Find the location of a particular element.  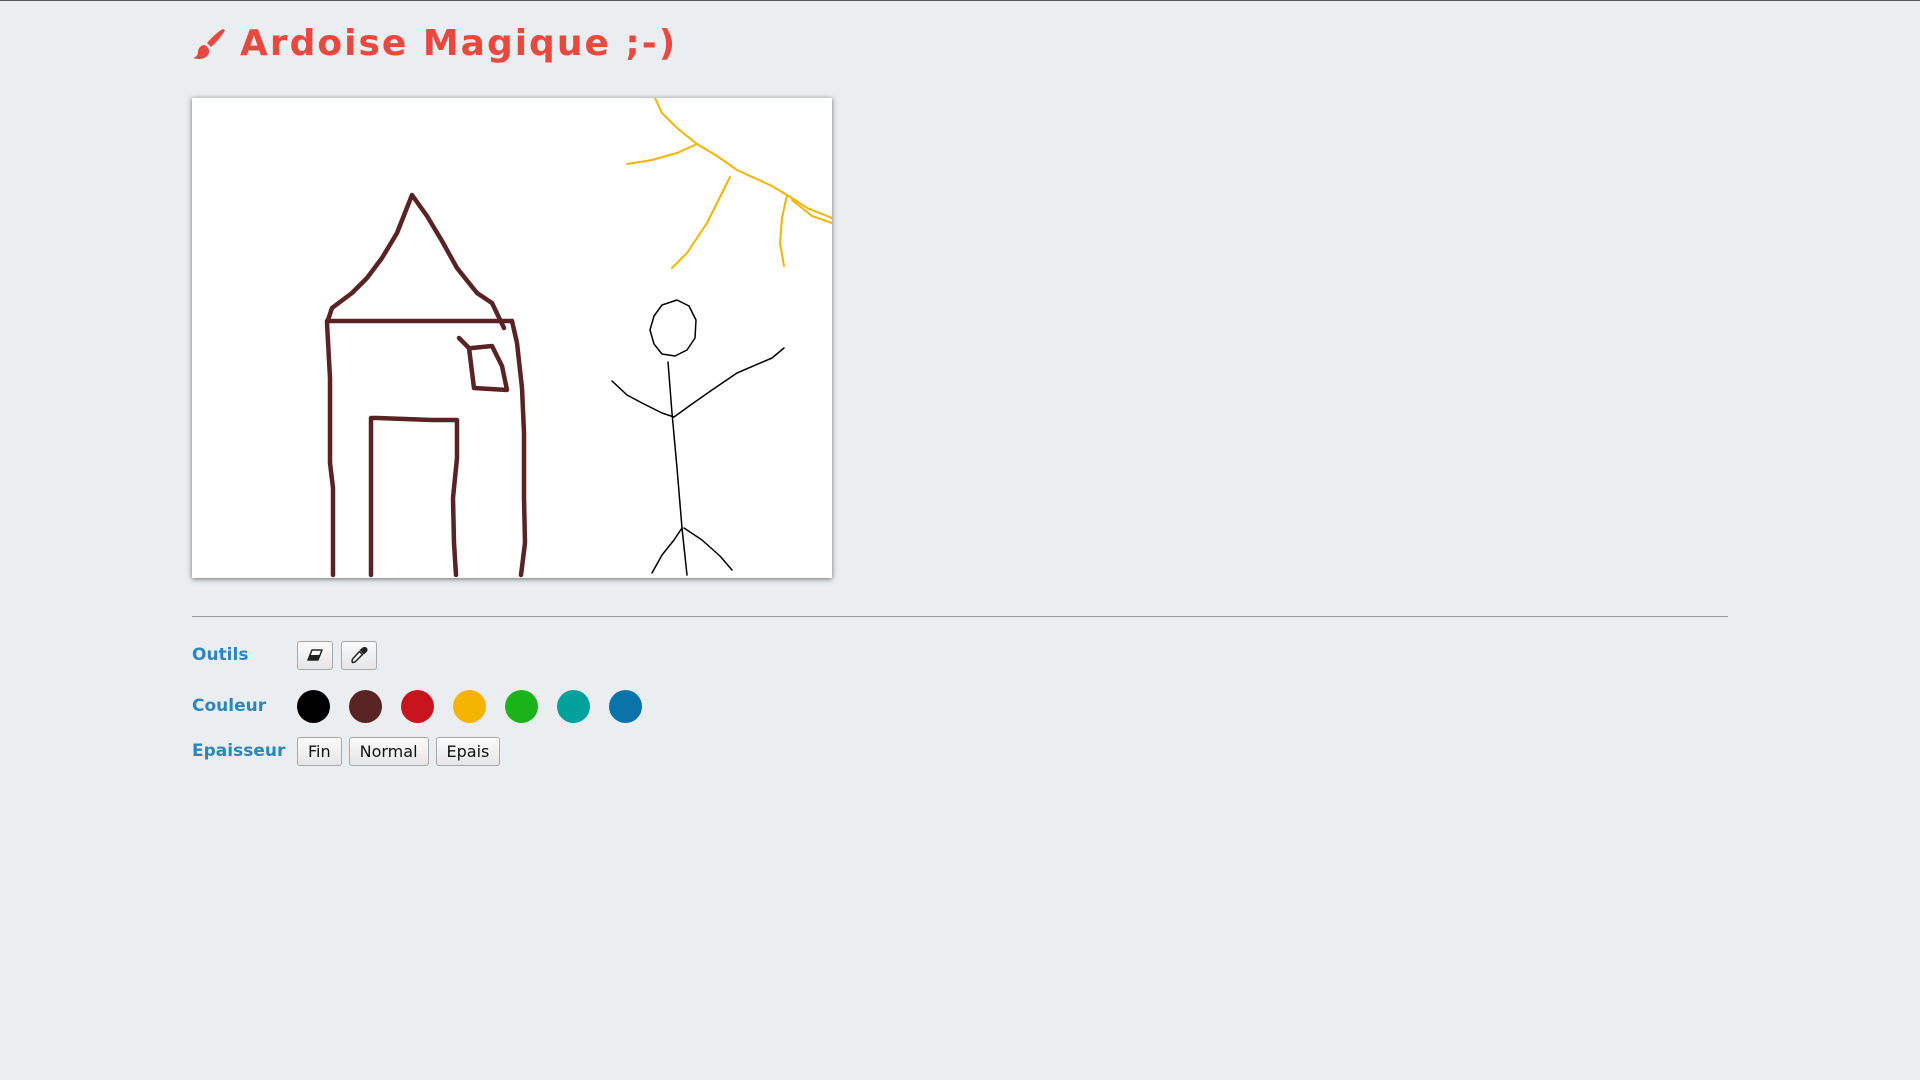

eraser-icon is located at coordinates (315, 655).